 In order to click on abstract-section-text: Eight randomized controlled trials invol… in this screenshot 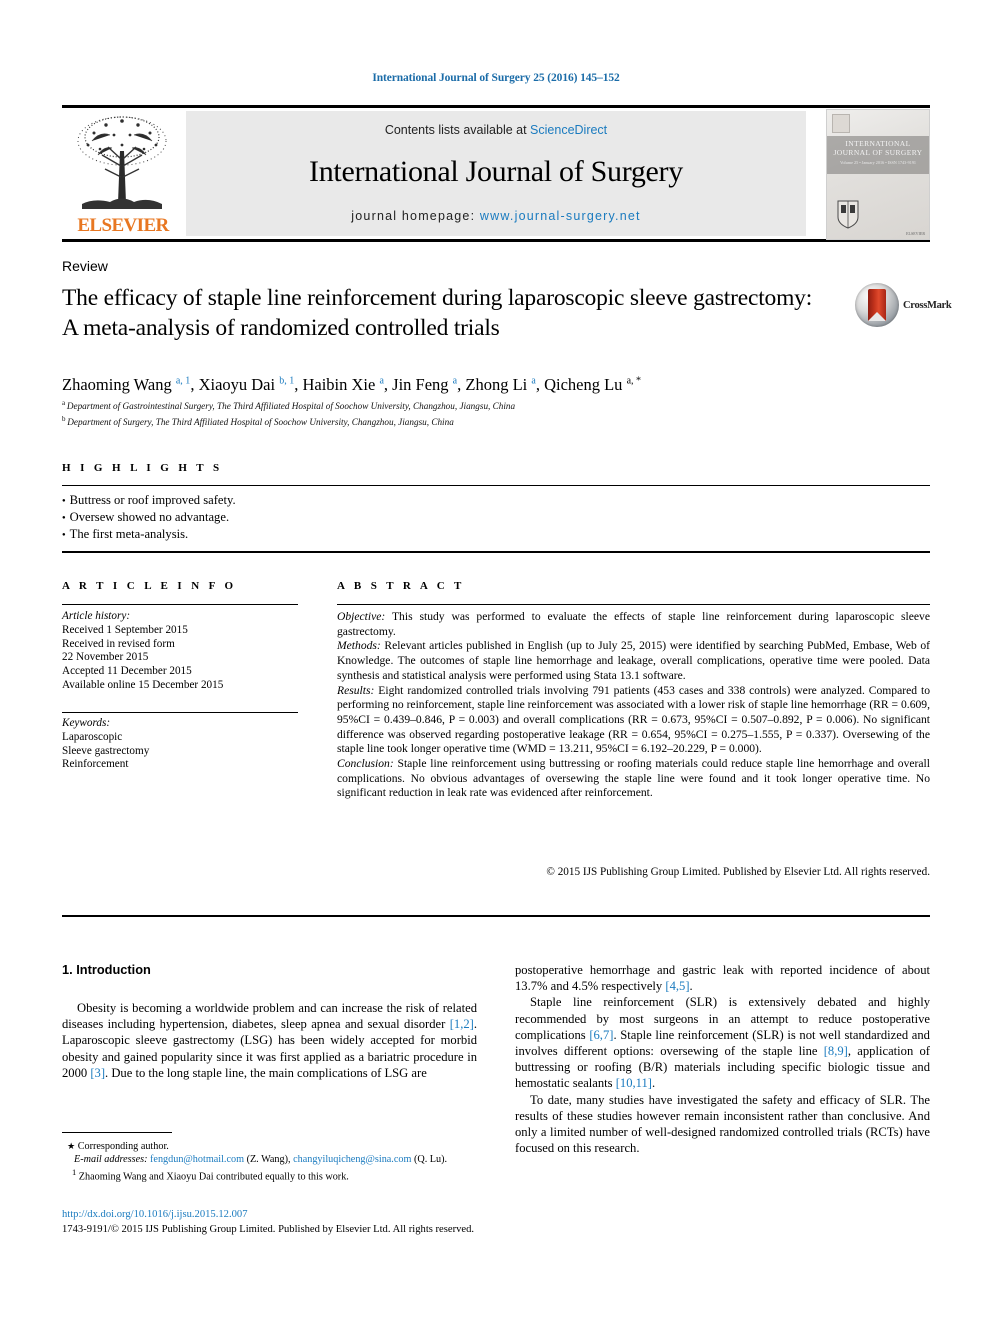, I will do `click(633, 719)`.